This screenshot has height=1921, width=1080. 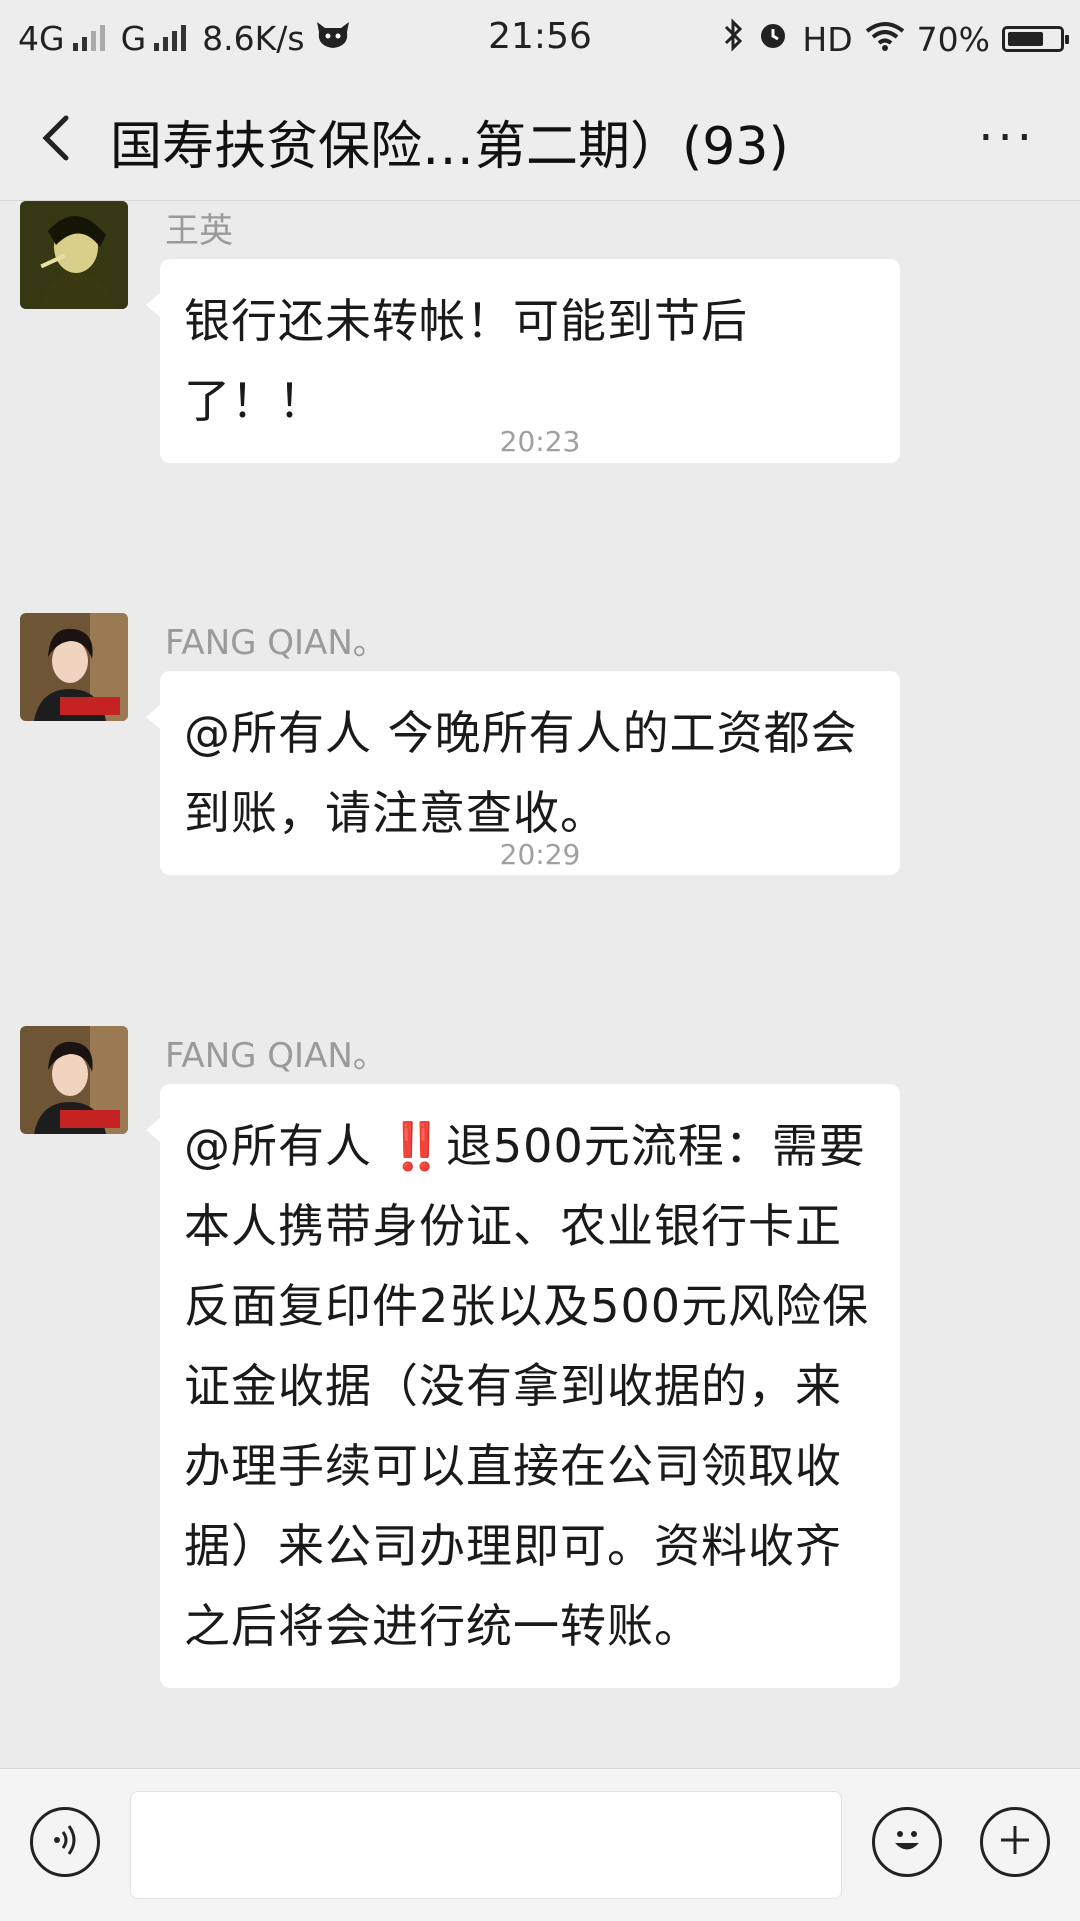 I want to click on chat-header: 国寿扶贫保险…第二期）(93) ···, so click(x=540, y=139).